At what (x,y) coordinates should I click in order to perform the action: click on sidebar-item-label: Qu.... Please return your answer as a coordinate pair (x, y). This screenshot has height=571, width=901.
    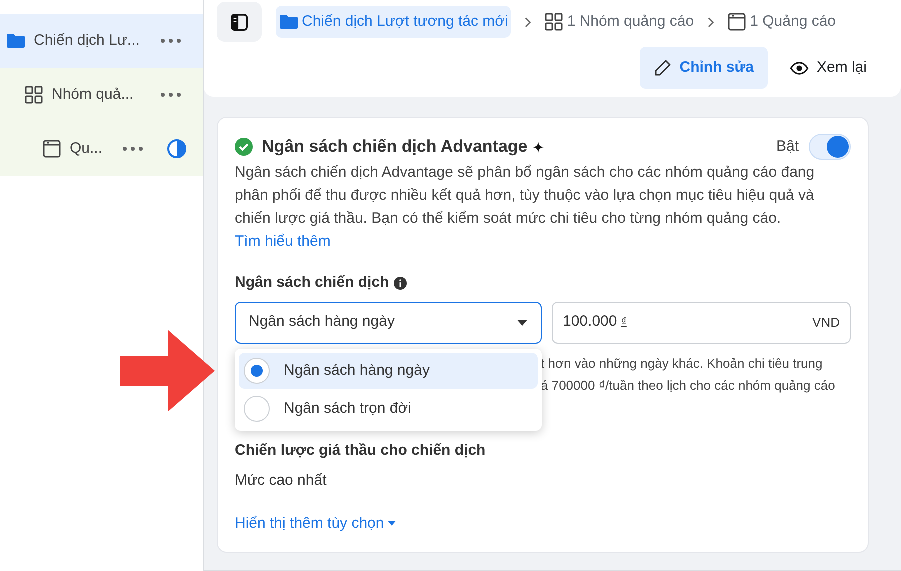
    Looking at the image, I should click on (87, 148).